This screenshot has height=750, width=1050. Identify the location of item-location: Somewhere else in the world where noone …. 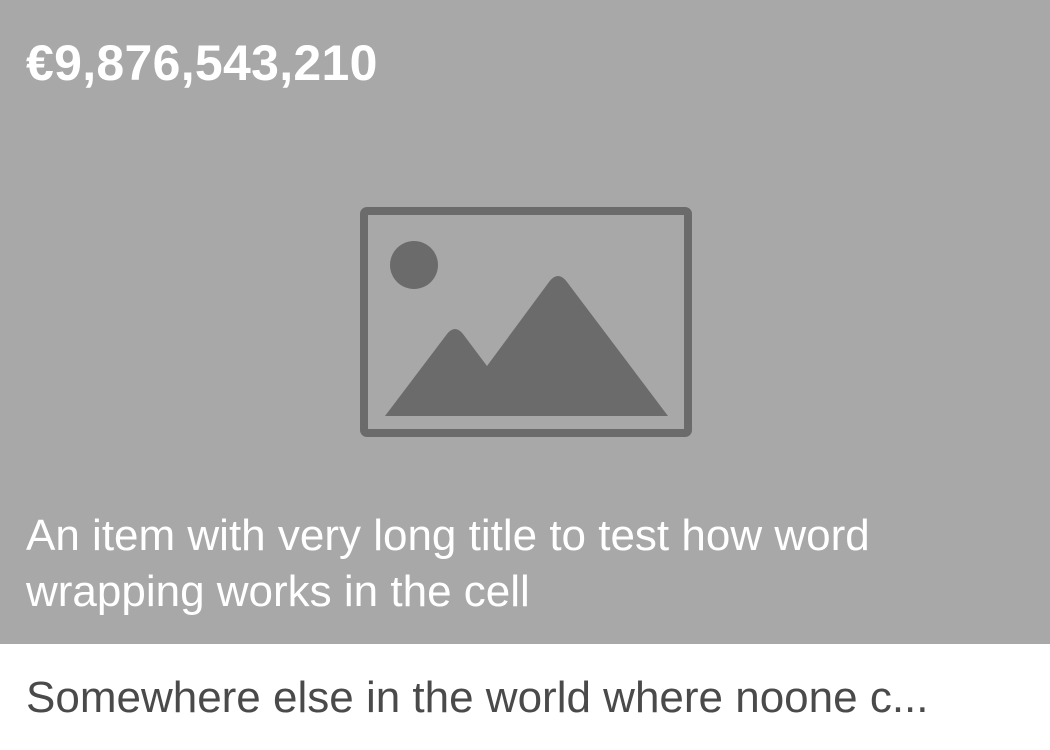
(477, 697).